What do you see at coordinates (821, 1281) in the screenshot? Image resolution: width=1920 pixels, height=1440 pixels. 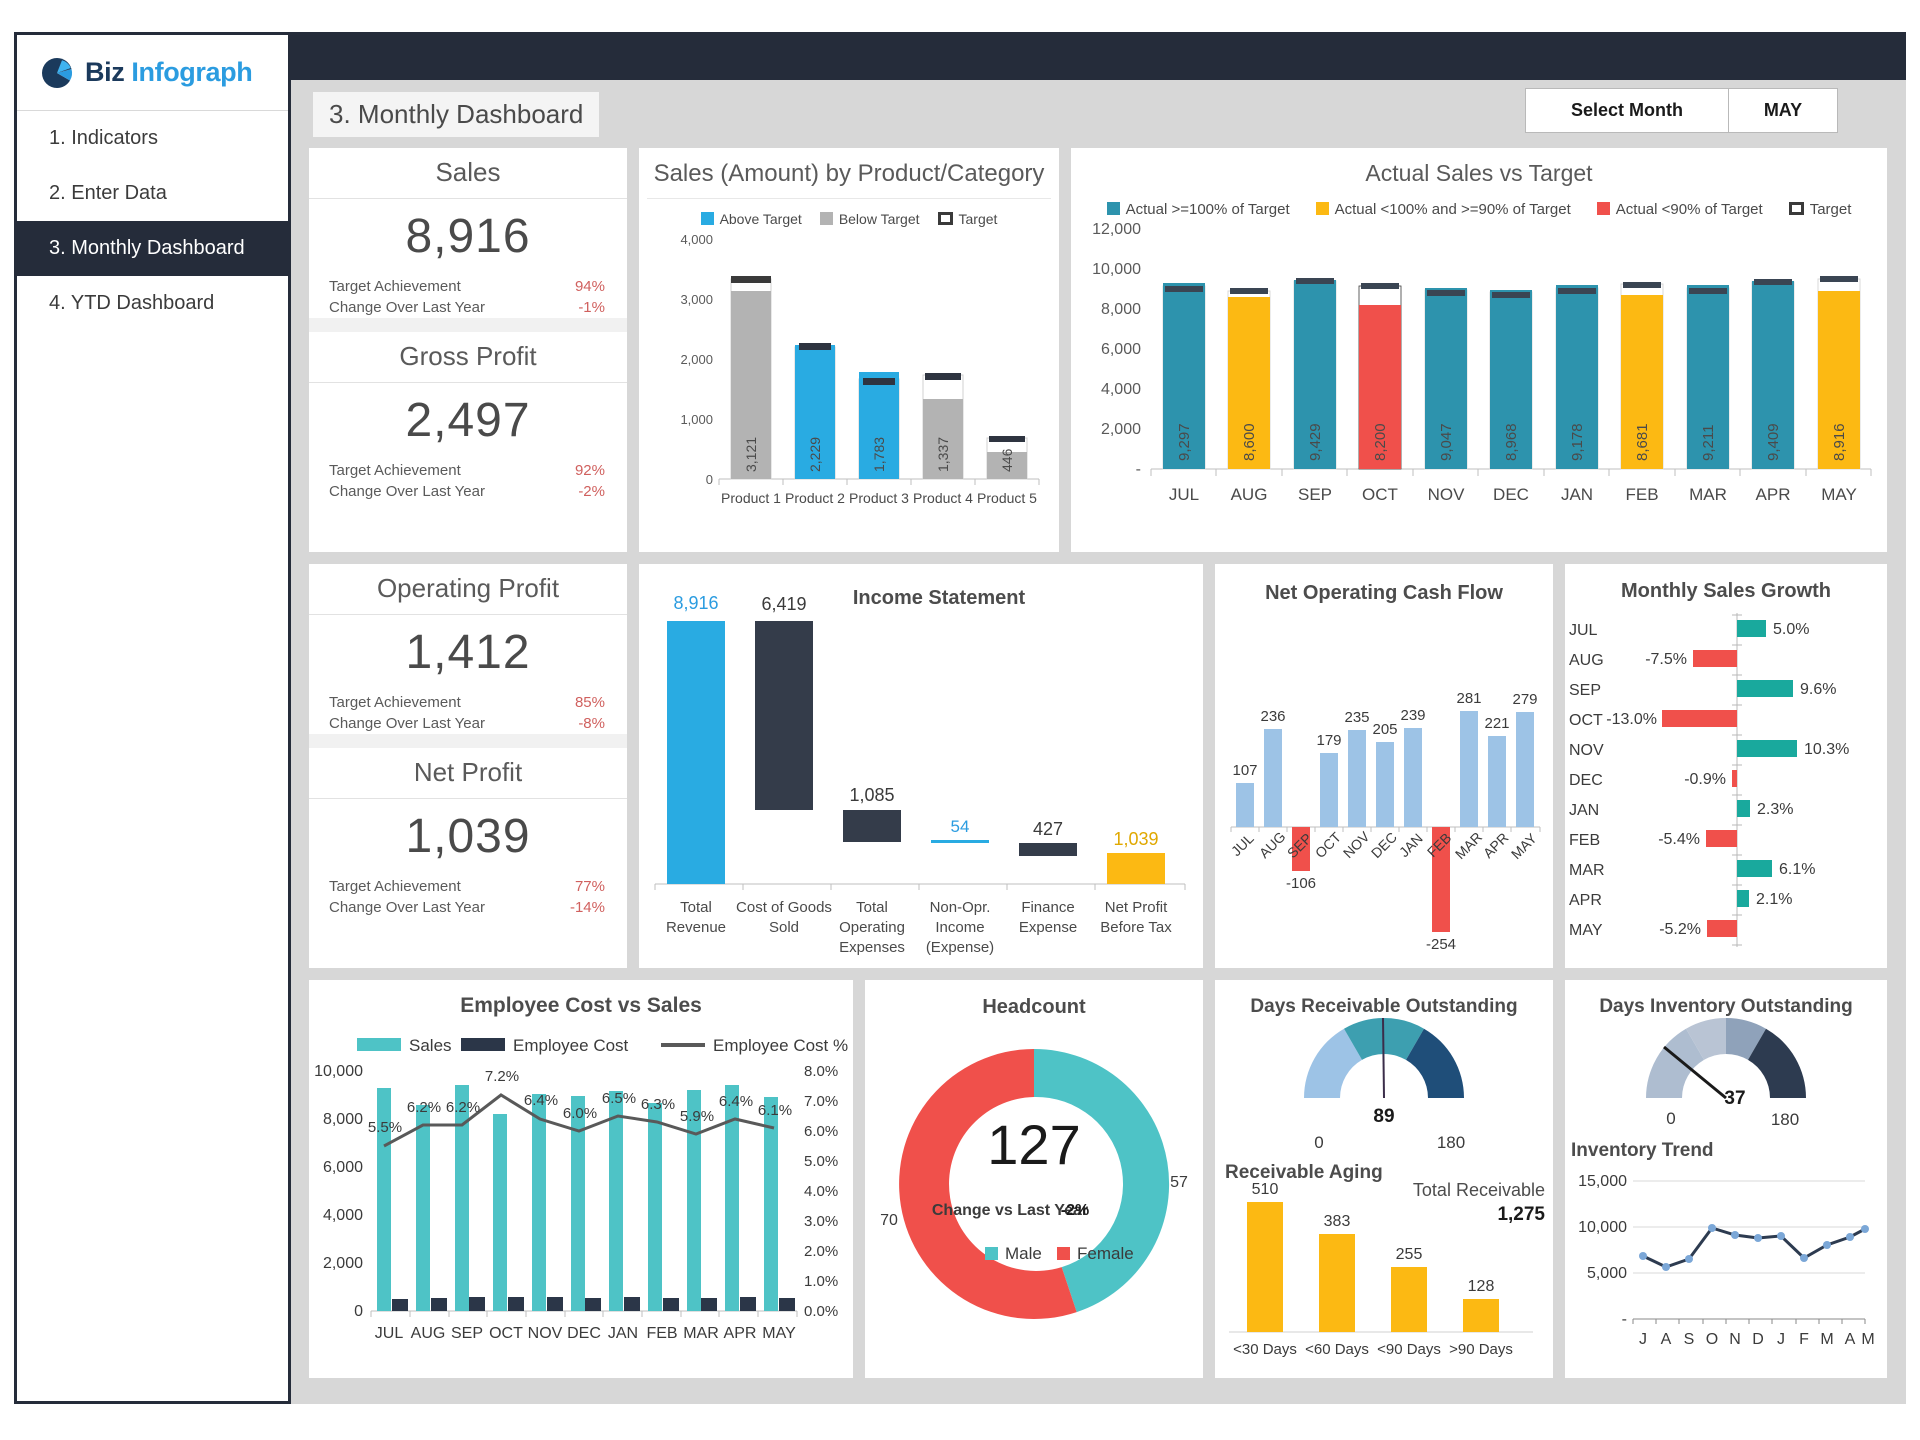 I see `svg-text: 1.0%` at bounding box center [821, 1281].